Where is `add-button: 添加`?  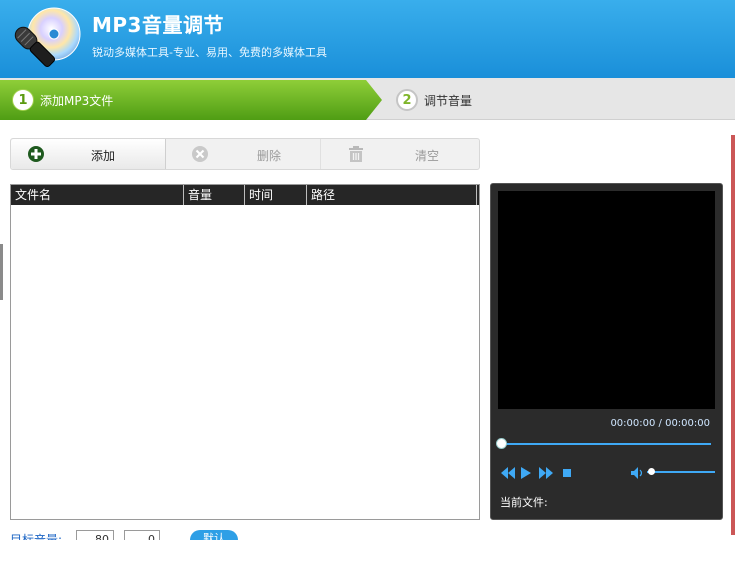
add-button: 添加 is located at coordinates (88, 154).